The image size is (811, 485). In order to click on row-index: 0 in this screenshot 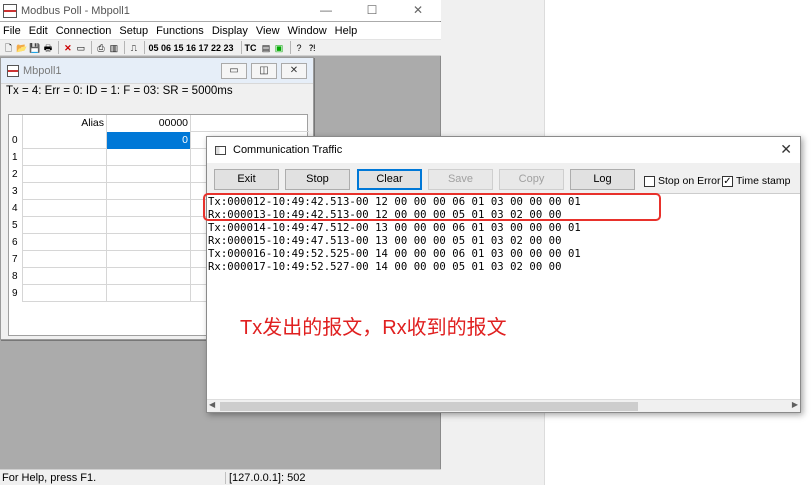, I will do `click(16, 140)`.